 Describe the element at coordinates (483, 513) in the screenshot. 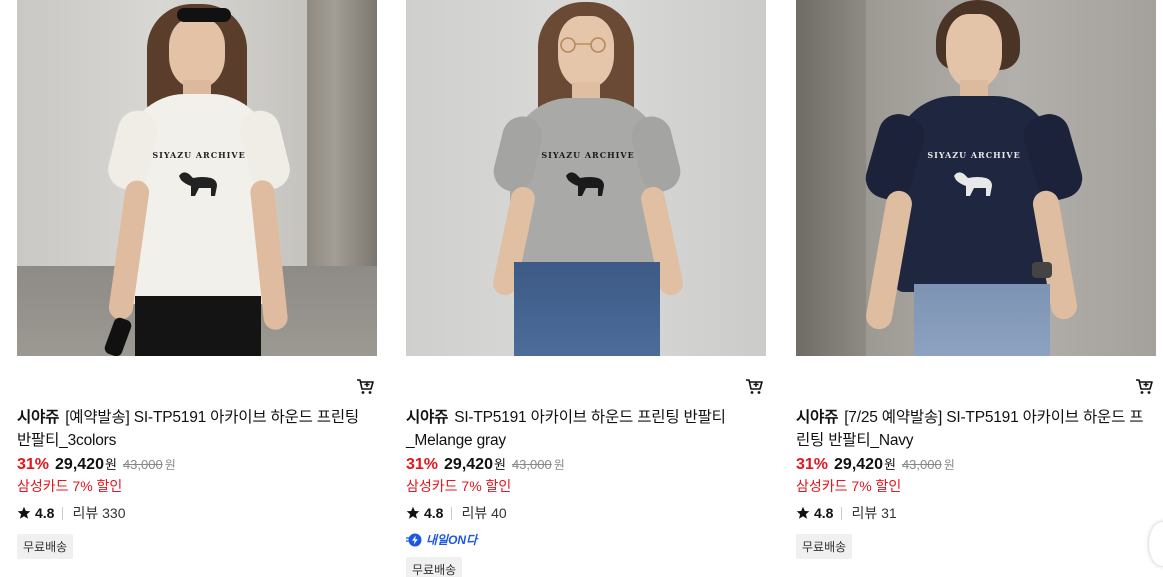

I see `review-count: 리뷰 40` at that location.